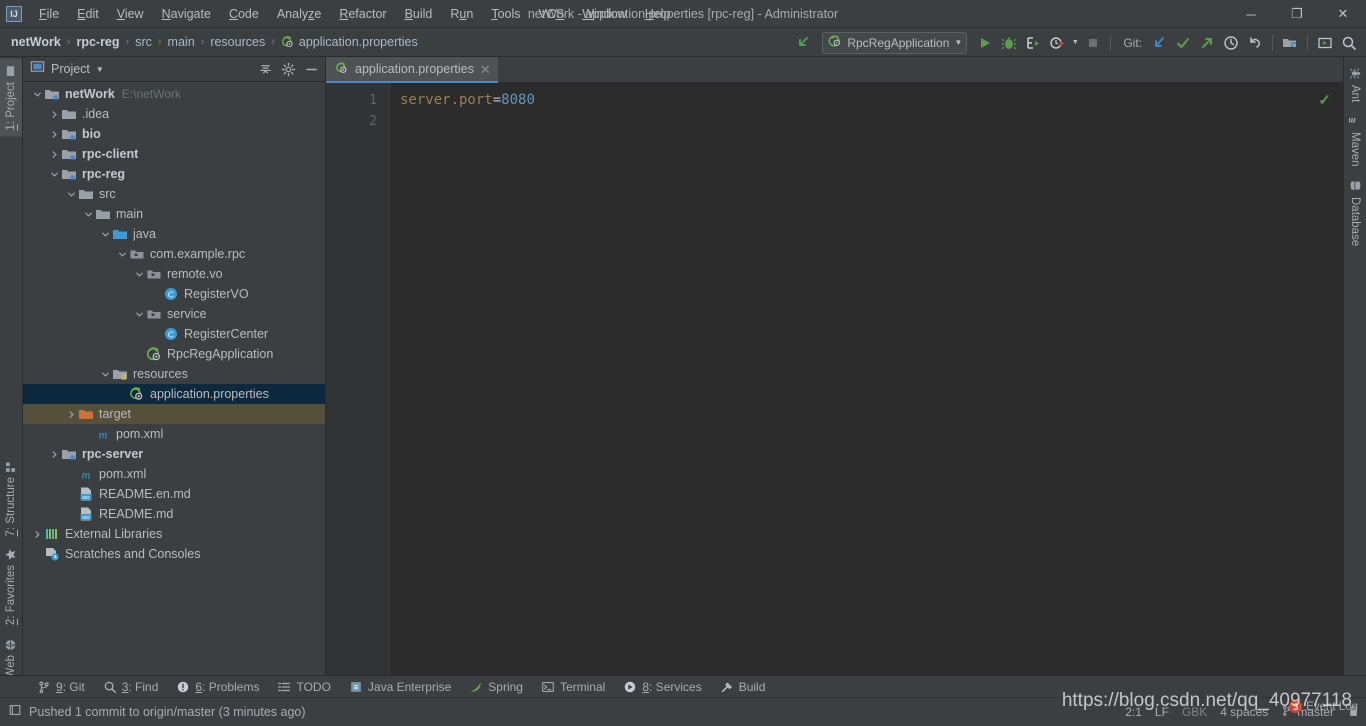 The width and height of the screenshot is (1366, 726). Describe the element at coordinates (496, 687) in the screenshot. I see `tool-window-button-spring: Spring` at that location.